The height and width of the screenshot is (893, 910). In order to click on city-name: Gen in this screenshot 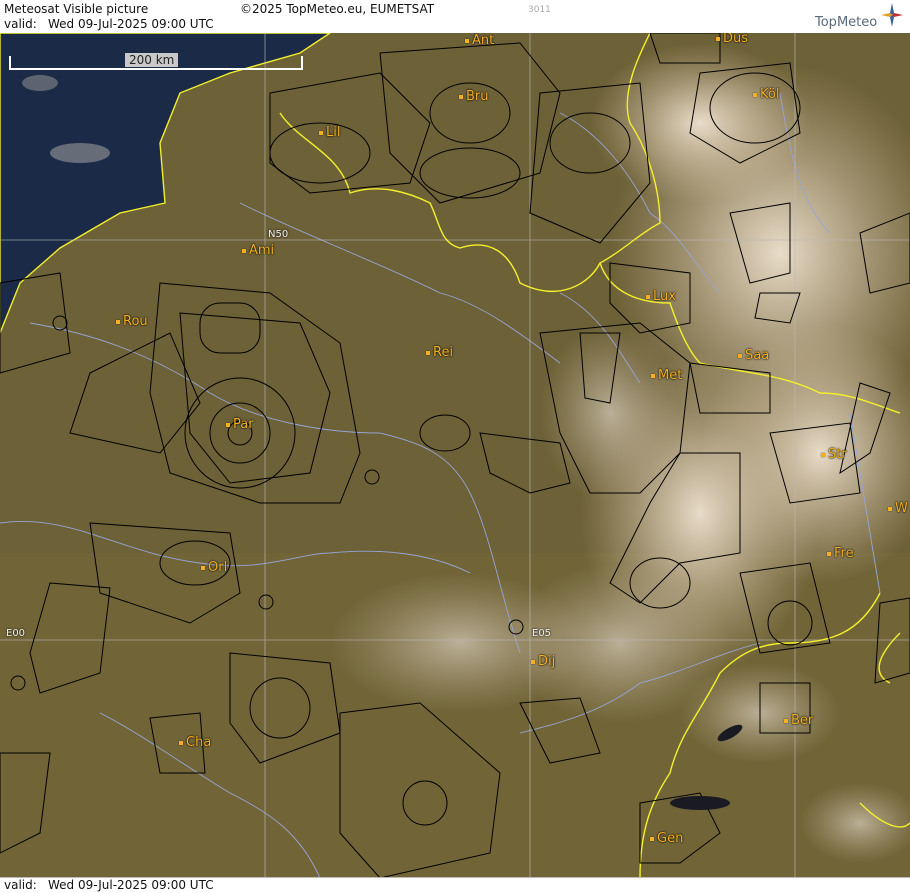, I will do `click(670, 838)`.